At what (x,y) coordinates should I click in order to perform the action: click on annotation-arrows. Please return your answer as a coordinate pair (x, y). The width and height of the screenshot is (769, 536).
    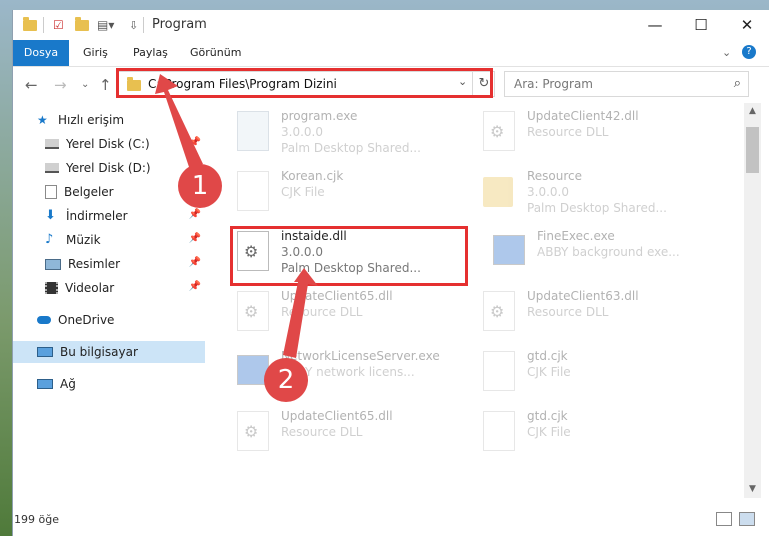
    Looking at the image, I should click on (236, 216).